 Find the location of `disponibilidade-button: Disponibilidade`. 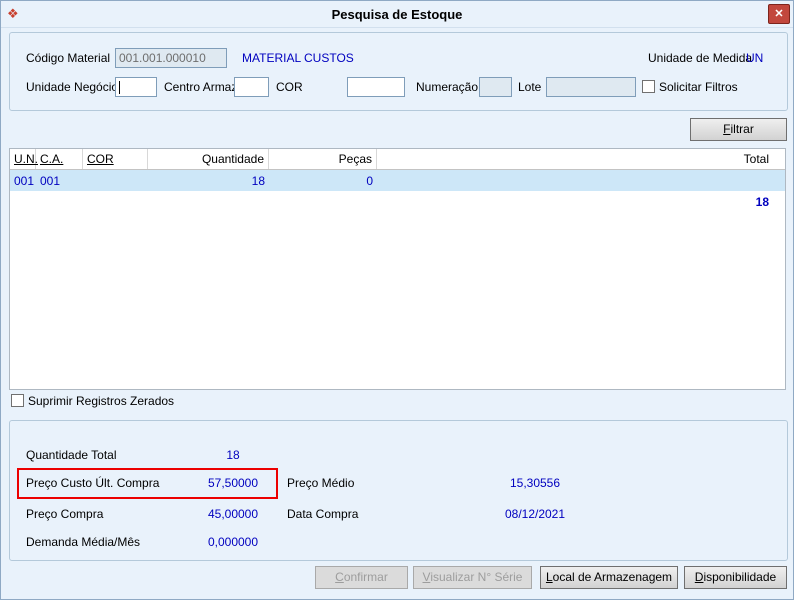

disponibilidade-button: Disponibilidade is located at coordinates (735, 577).